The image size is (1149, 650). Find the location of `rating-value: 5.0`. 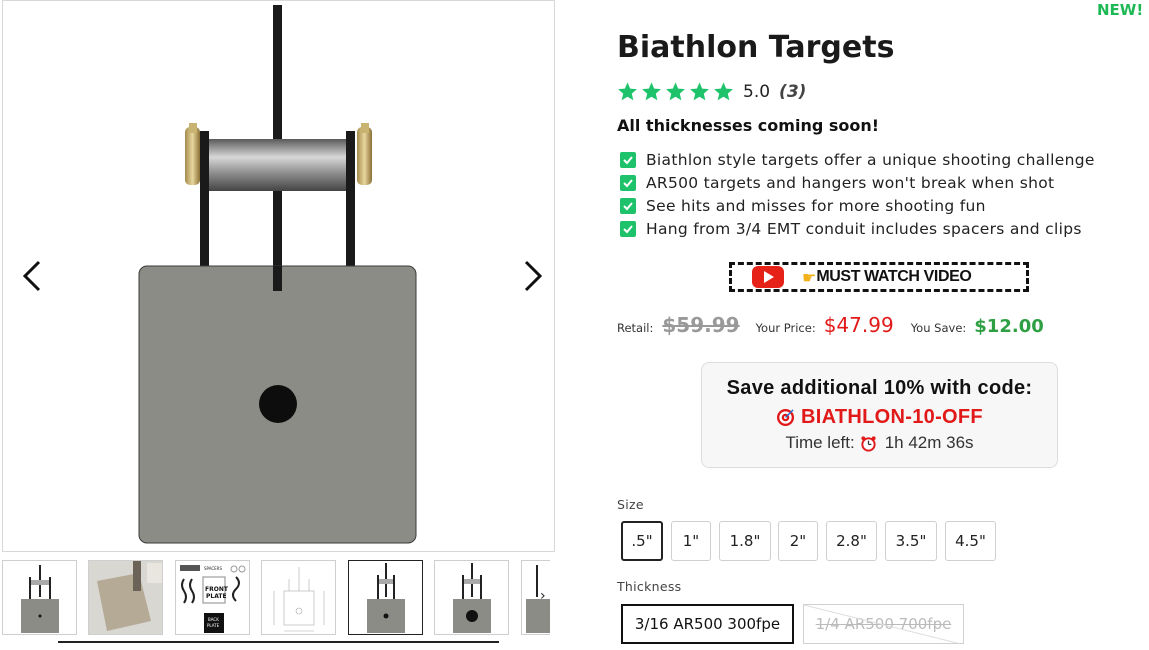

rating-value: 5.0 is located at coordinates (757, 91).